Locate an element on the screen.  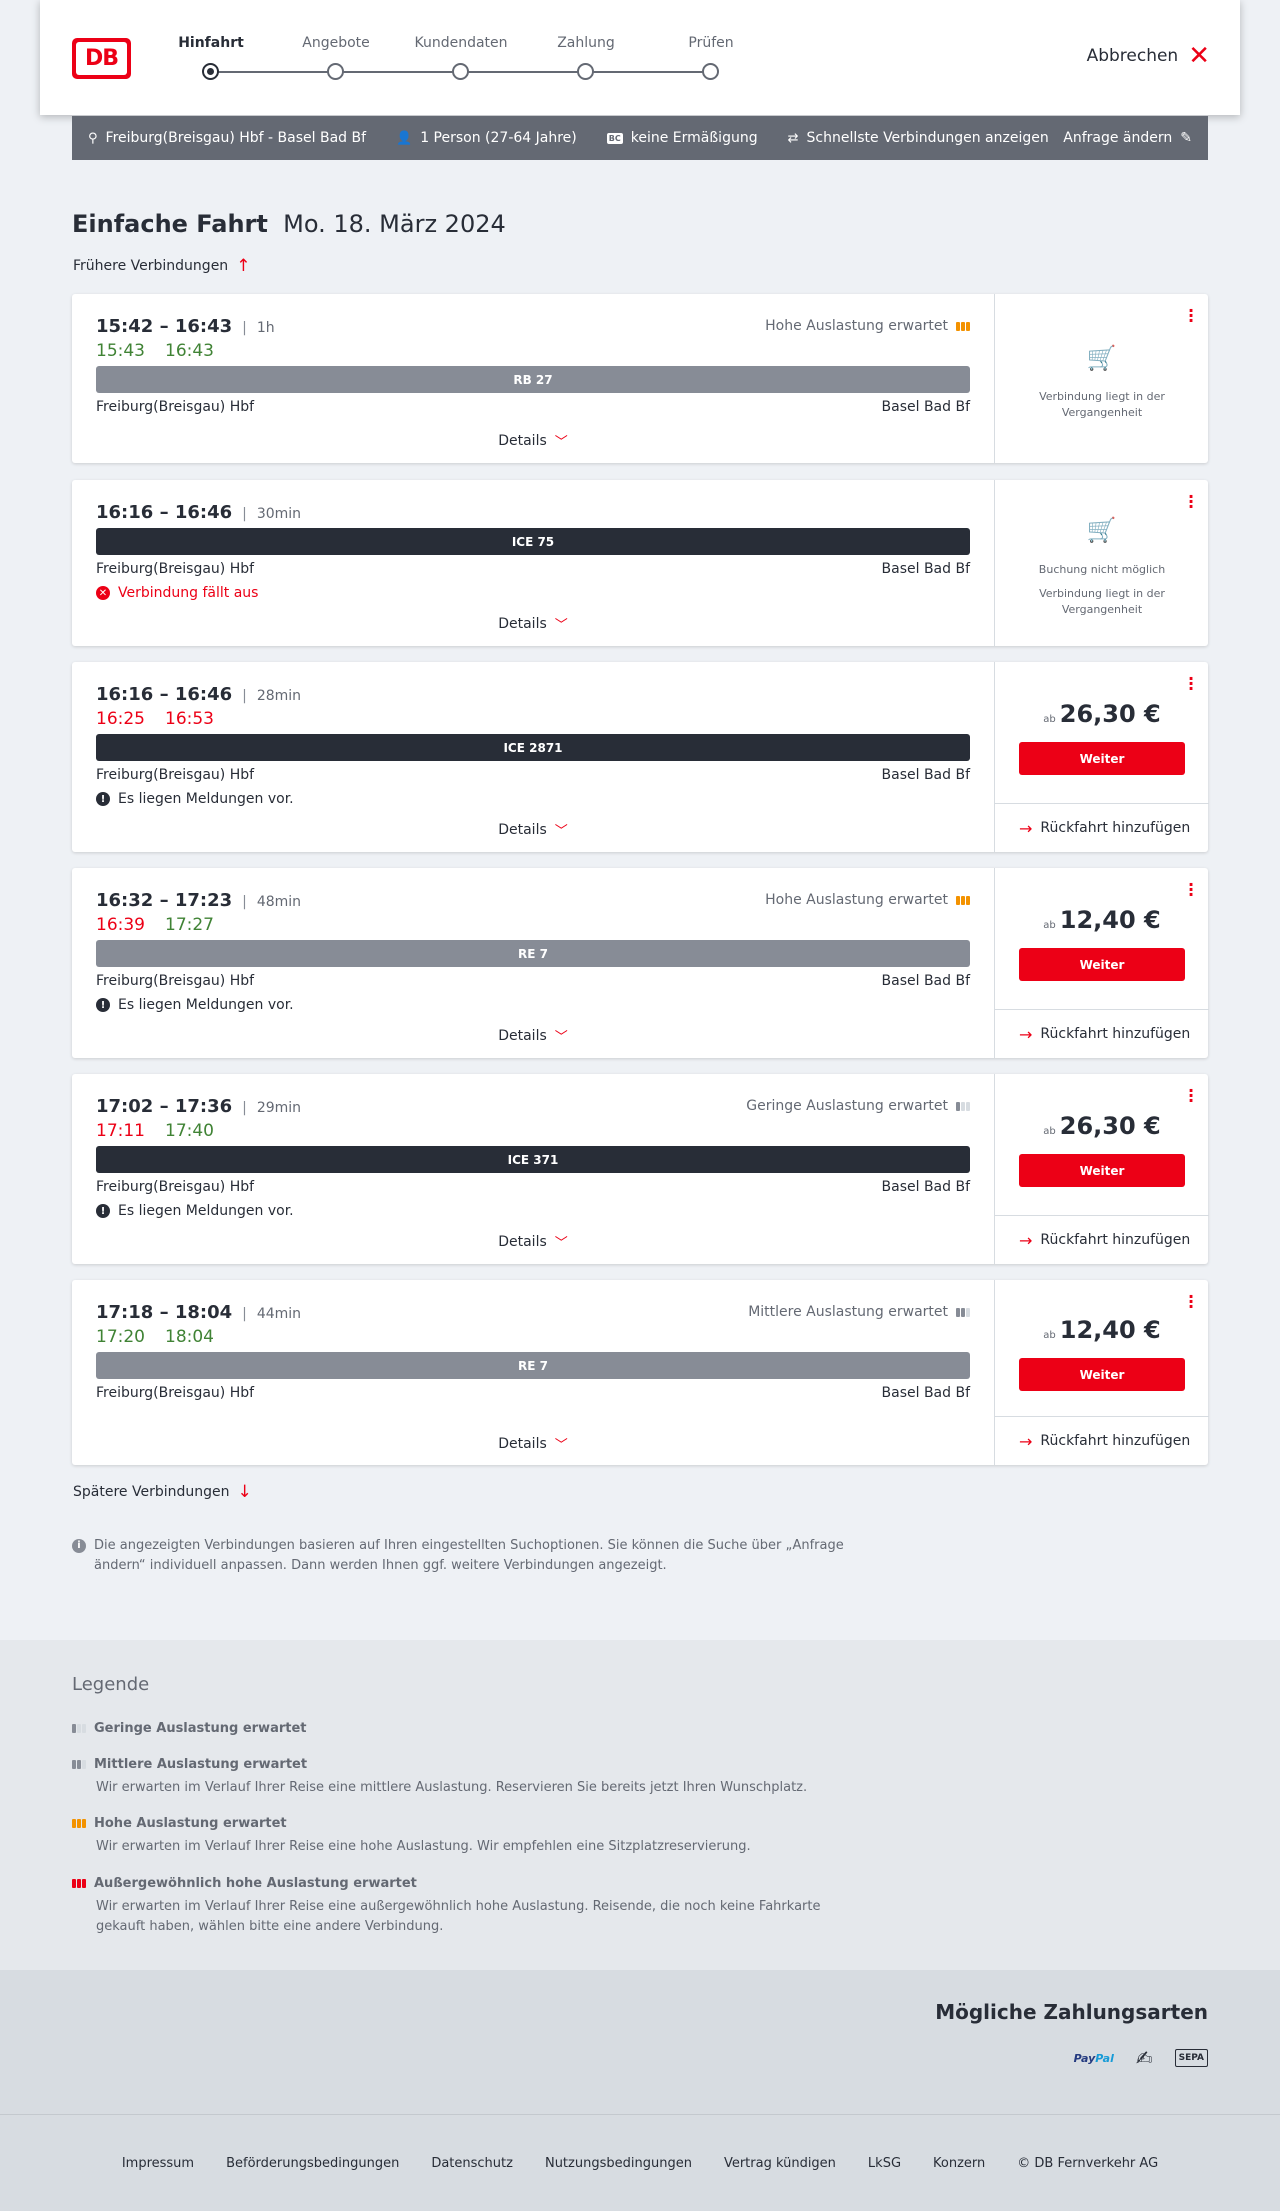
train-bar: ICE 2871 is located at coordinates (533, 747).